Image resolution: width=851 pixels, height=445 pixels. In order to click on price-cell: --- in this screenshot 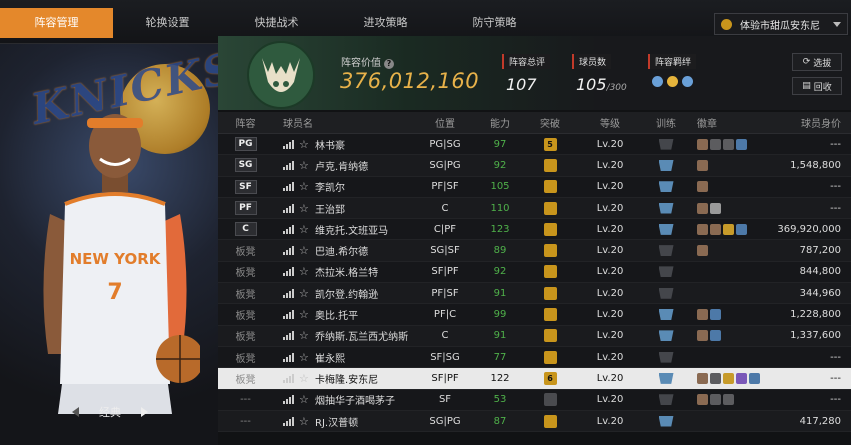, I will do `click(835, 400)`.